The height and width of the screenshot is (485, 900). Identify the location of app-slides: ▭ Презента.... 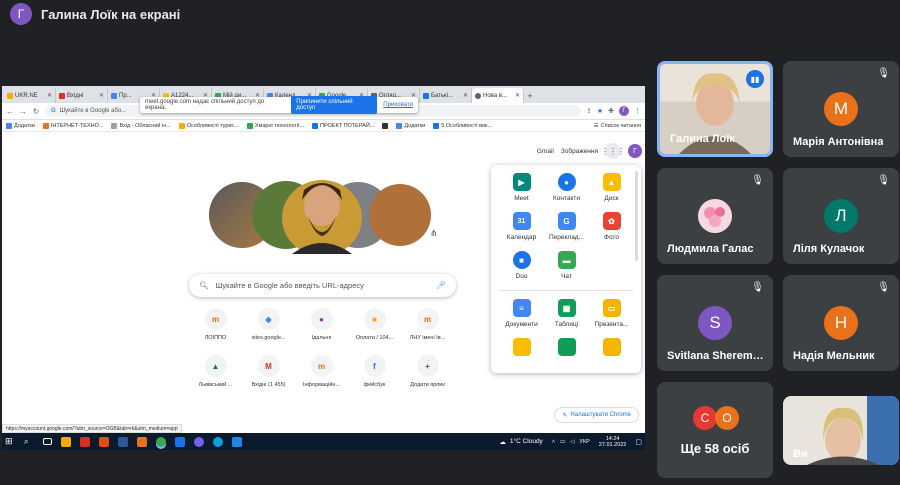
(611, 313).